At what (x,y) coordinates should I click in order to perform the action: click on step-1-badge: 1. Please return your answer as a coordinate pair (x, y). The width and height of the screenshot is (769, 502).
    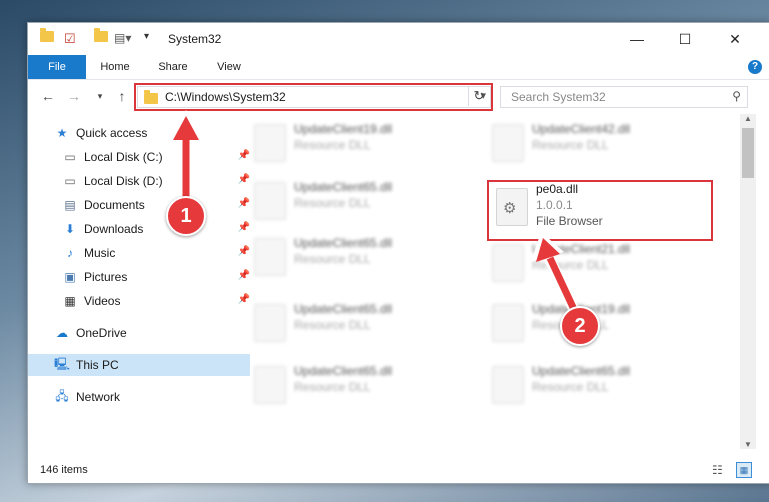
    Looking at the image, I should click on (186, 216).